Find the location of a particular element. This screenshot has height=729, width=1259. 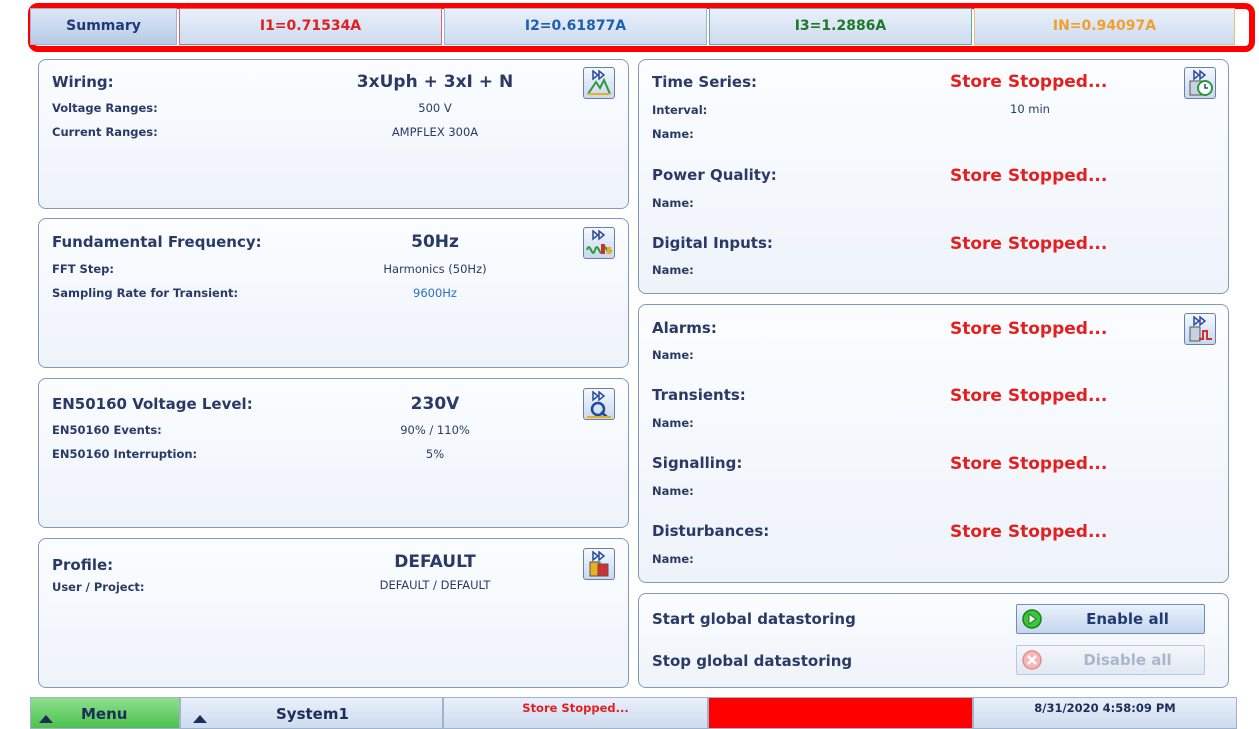

en50160-events-label: EN50160 Events: is located at coordinates (107, 430).